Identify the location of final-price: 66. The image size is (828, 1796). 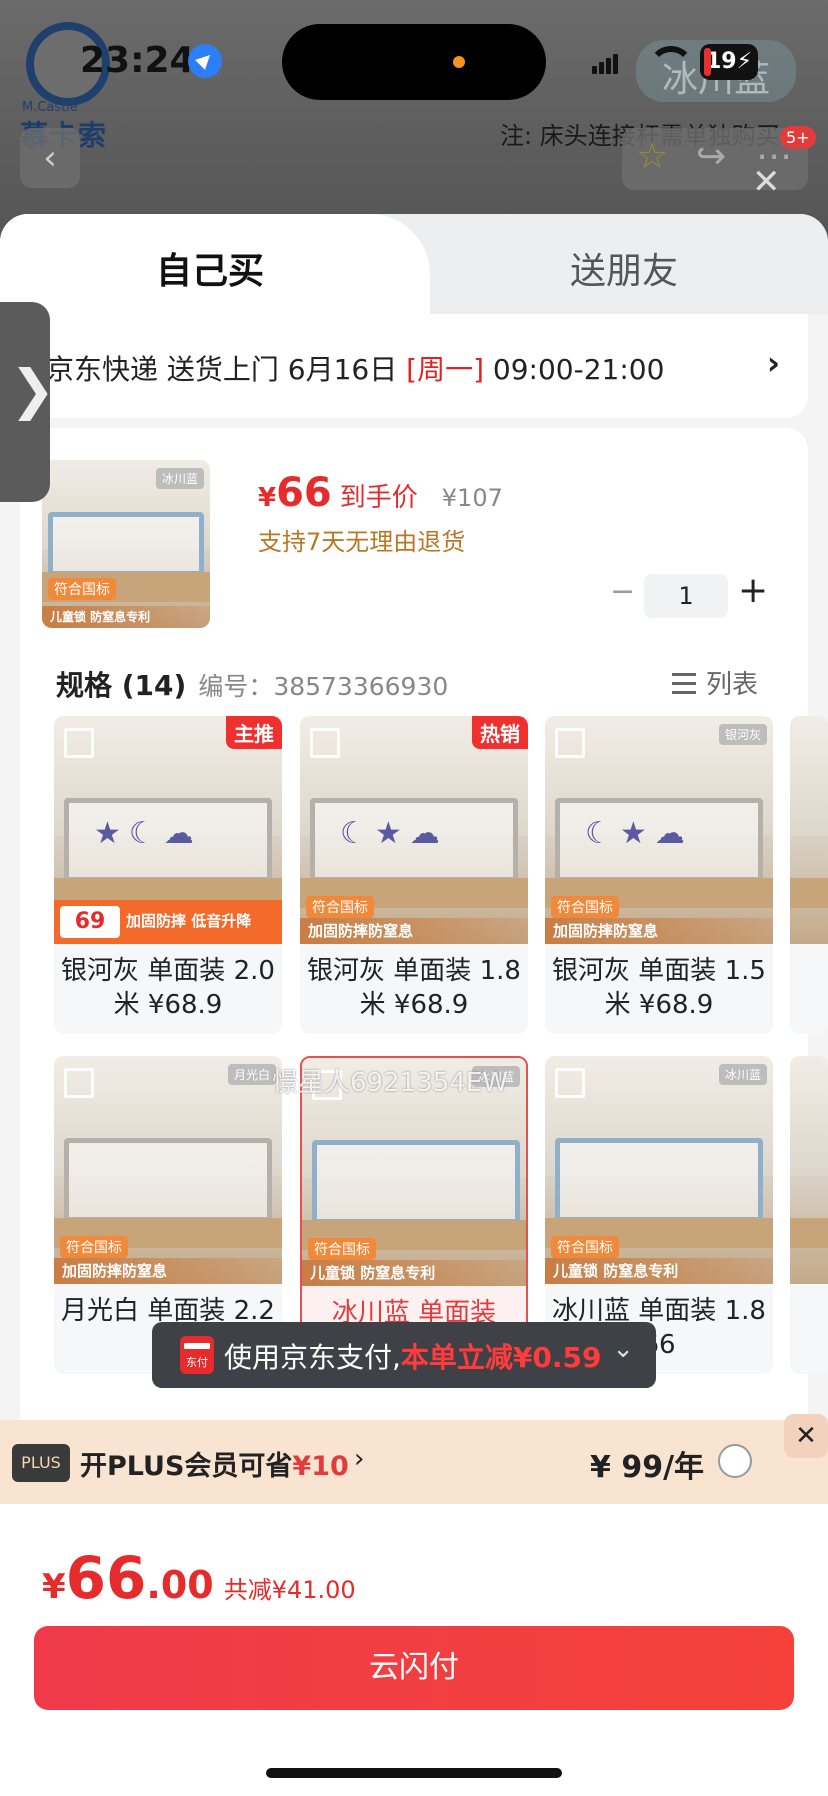
(304, 493).